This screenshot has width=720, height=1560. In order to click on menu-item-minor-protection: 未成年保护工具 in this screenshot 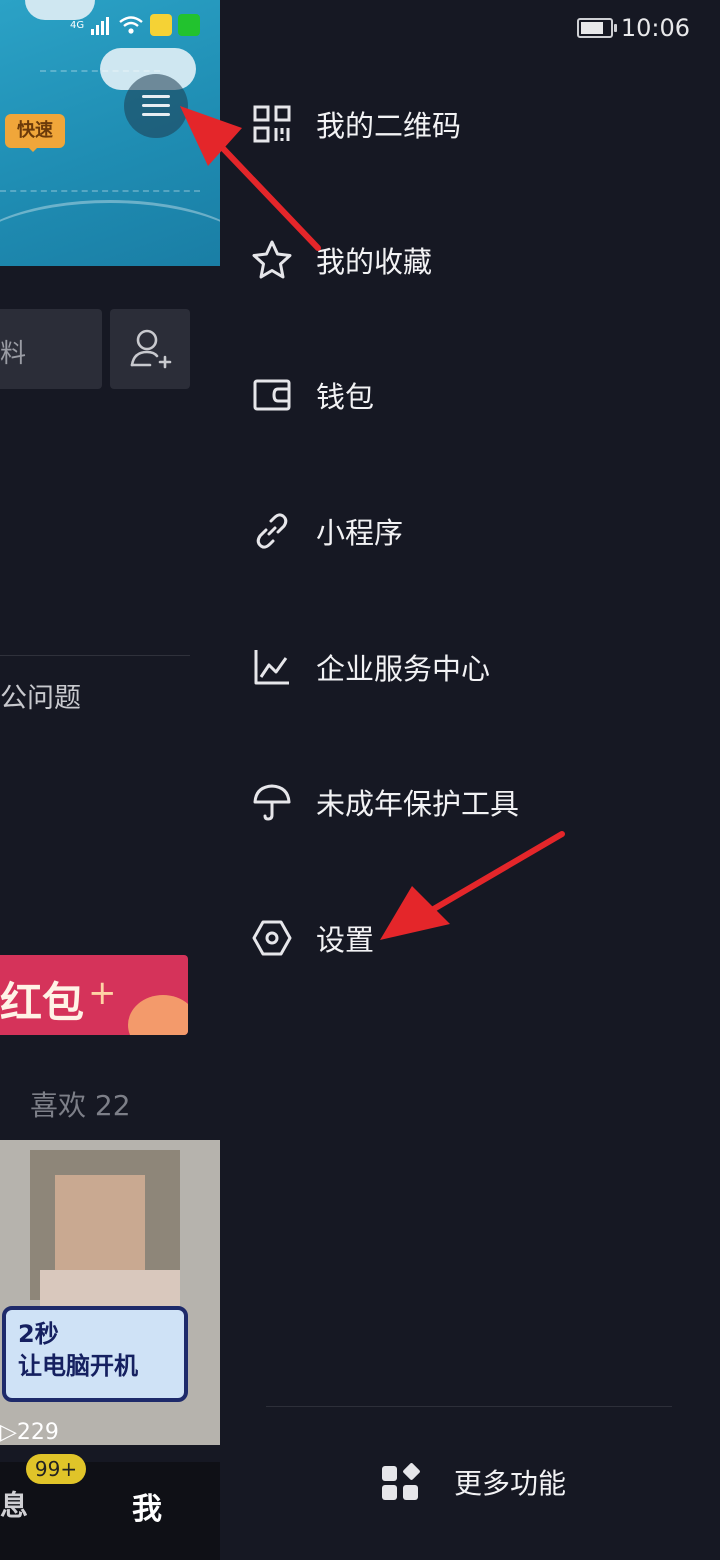, I will do `click(470, 802)`.